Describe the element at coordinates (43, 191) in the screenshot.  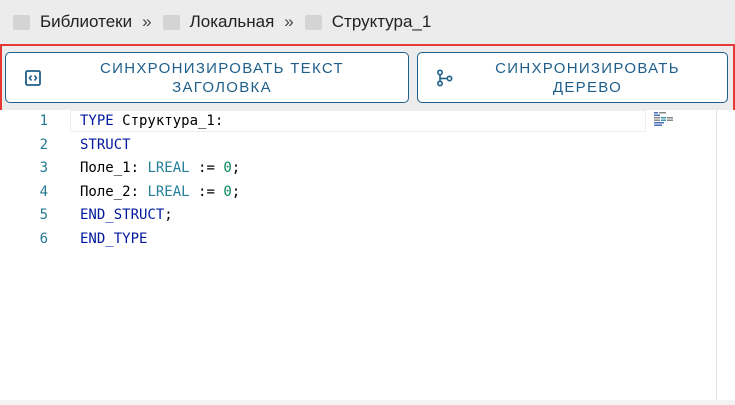
I see `line-number: 4` at that location.